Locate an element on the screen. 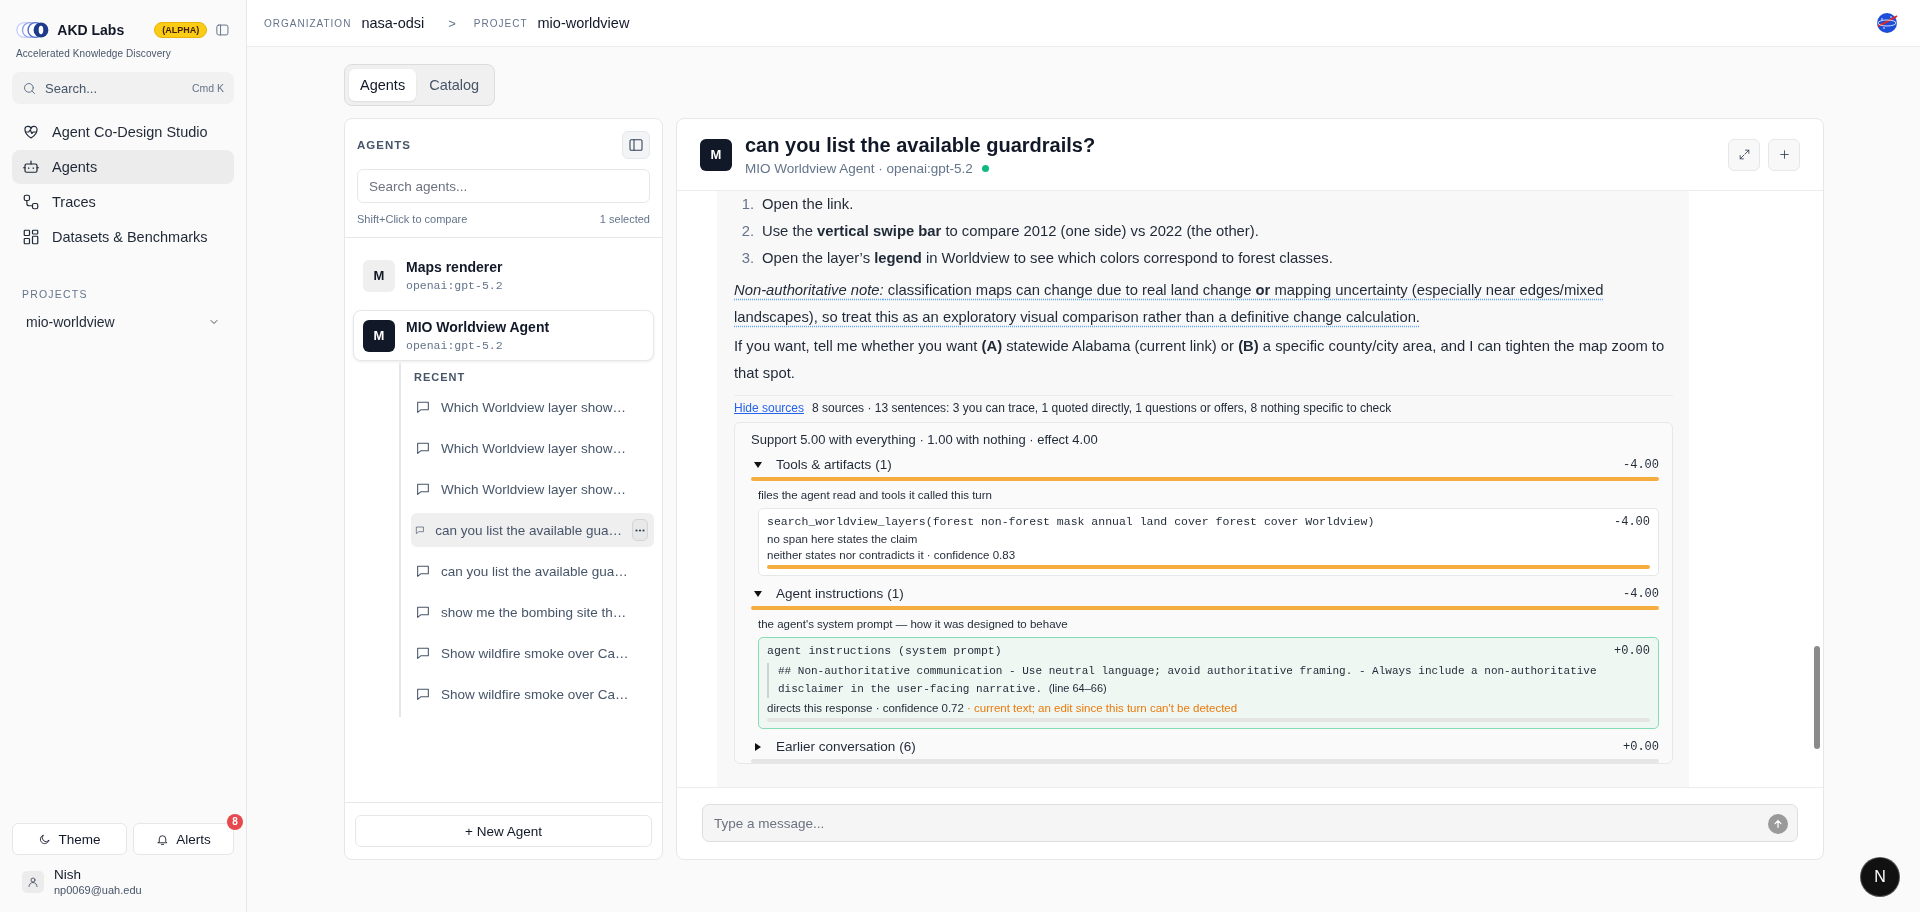 The width and height of the screenshot is (1920, 912). user-name: Nish is located at coordinates (68, 874).